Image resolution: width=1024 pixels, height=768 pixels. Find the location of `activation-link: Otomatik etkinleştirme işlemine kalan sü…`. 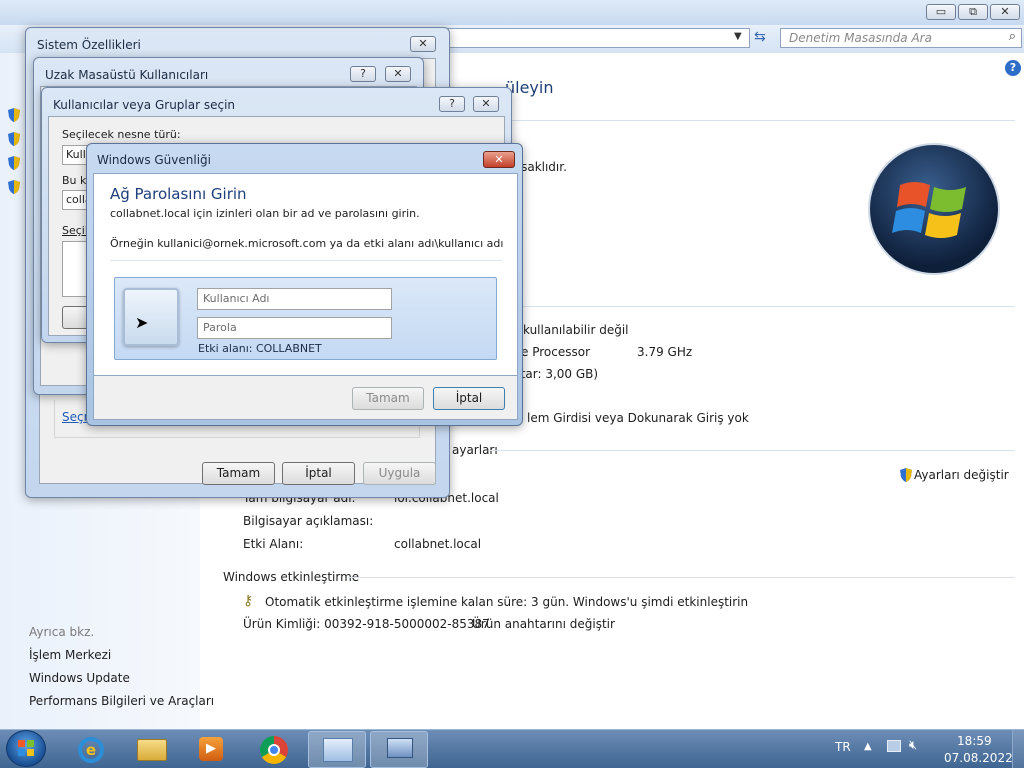

activation-link: Otomatik etkinleştirme işlemine kalan sü… is located at coordinates (506, 602).